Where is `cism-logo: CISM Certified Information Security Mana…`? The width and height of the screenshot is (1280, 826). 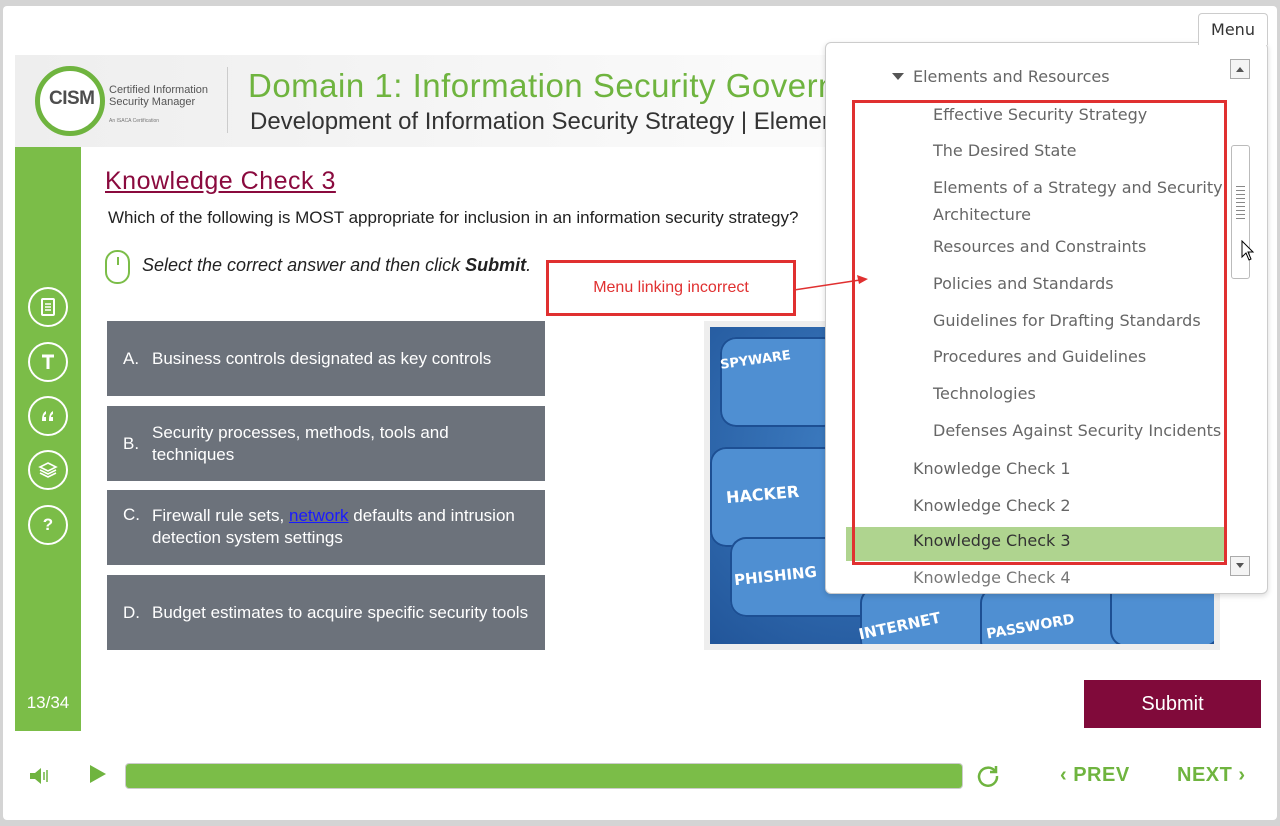
cism-logo: CISM Certified Information Security Mana… is located at coordinates (130, 101).